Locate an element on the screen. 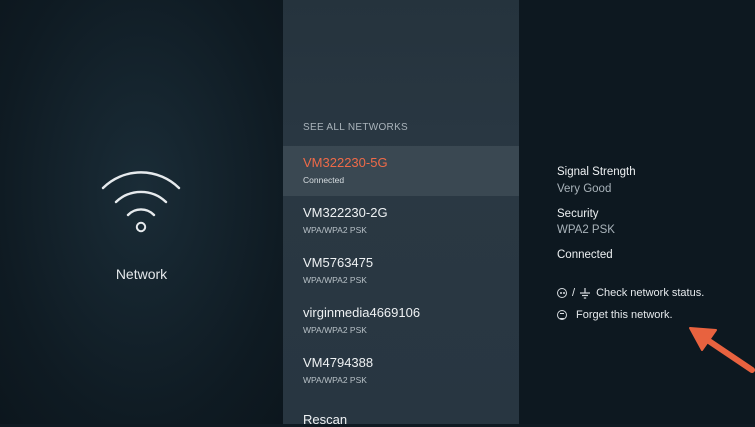 This screenshot has height=427, width=755. play-pause-button-icon is located at coordinates (562, 293).